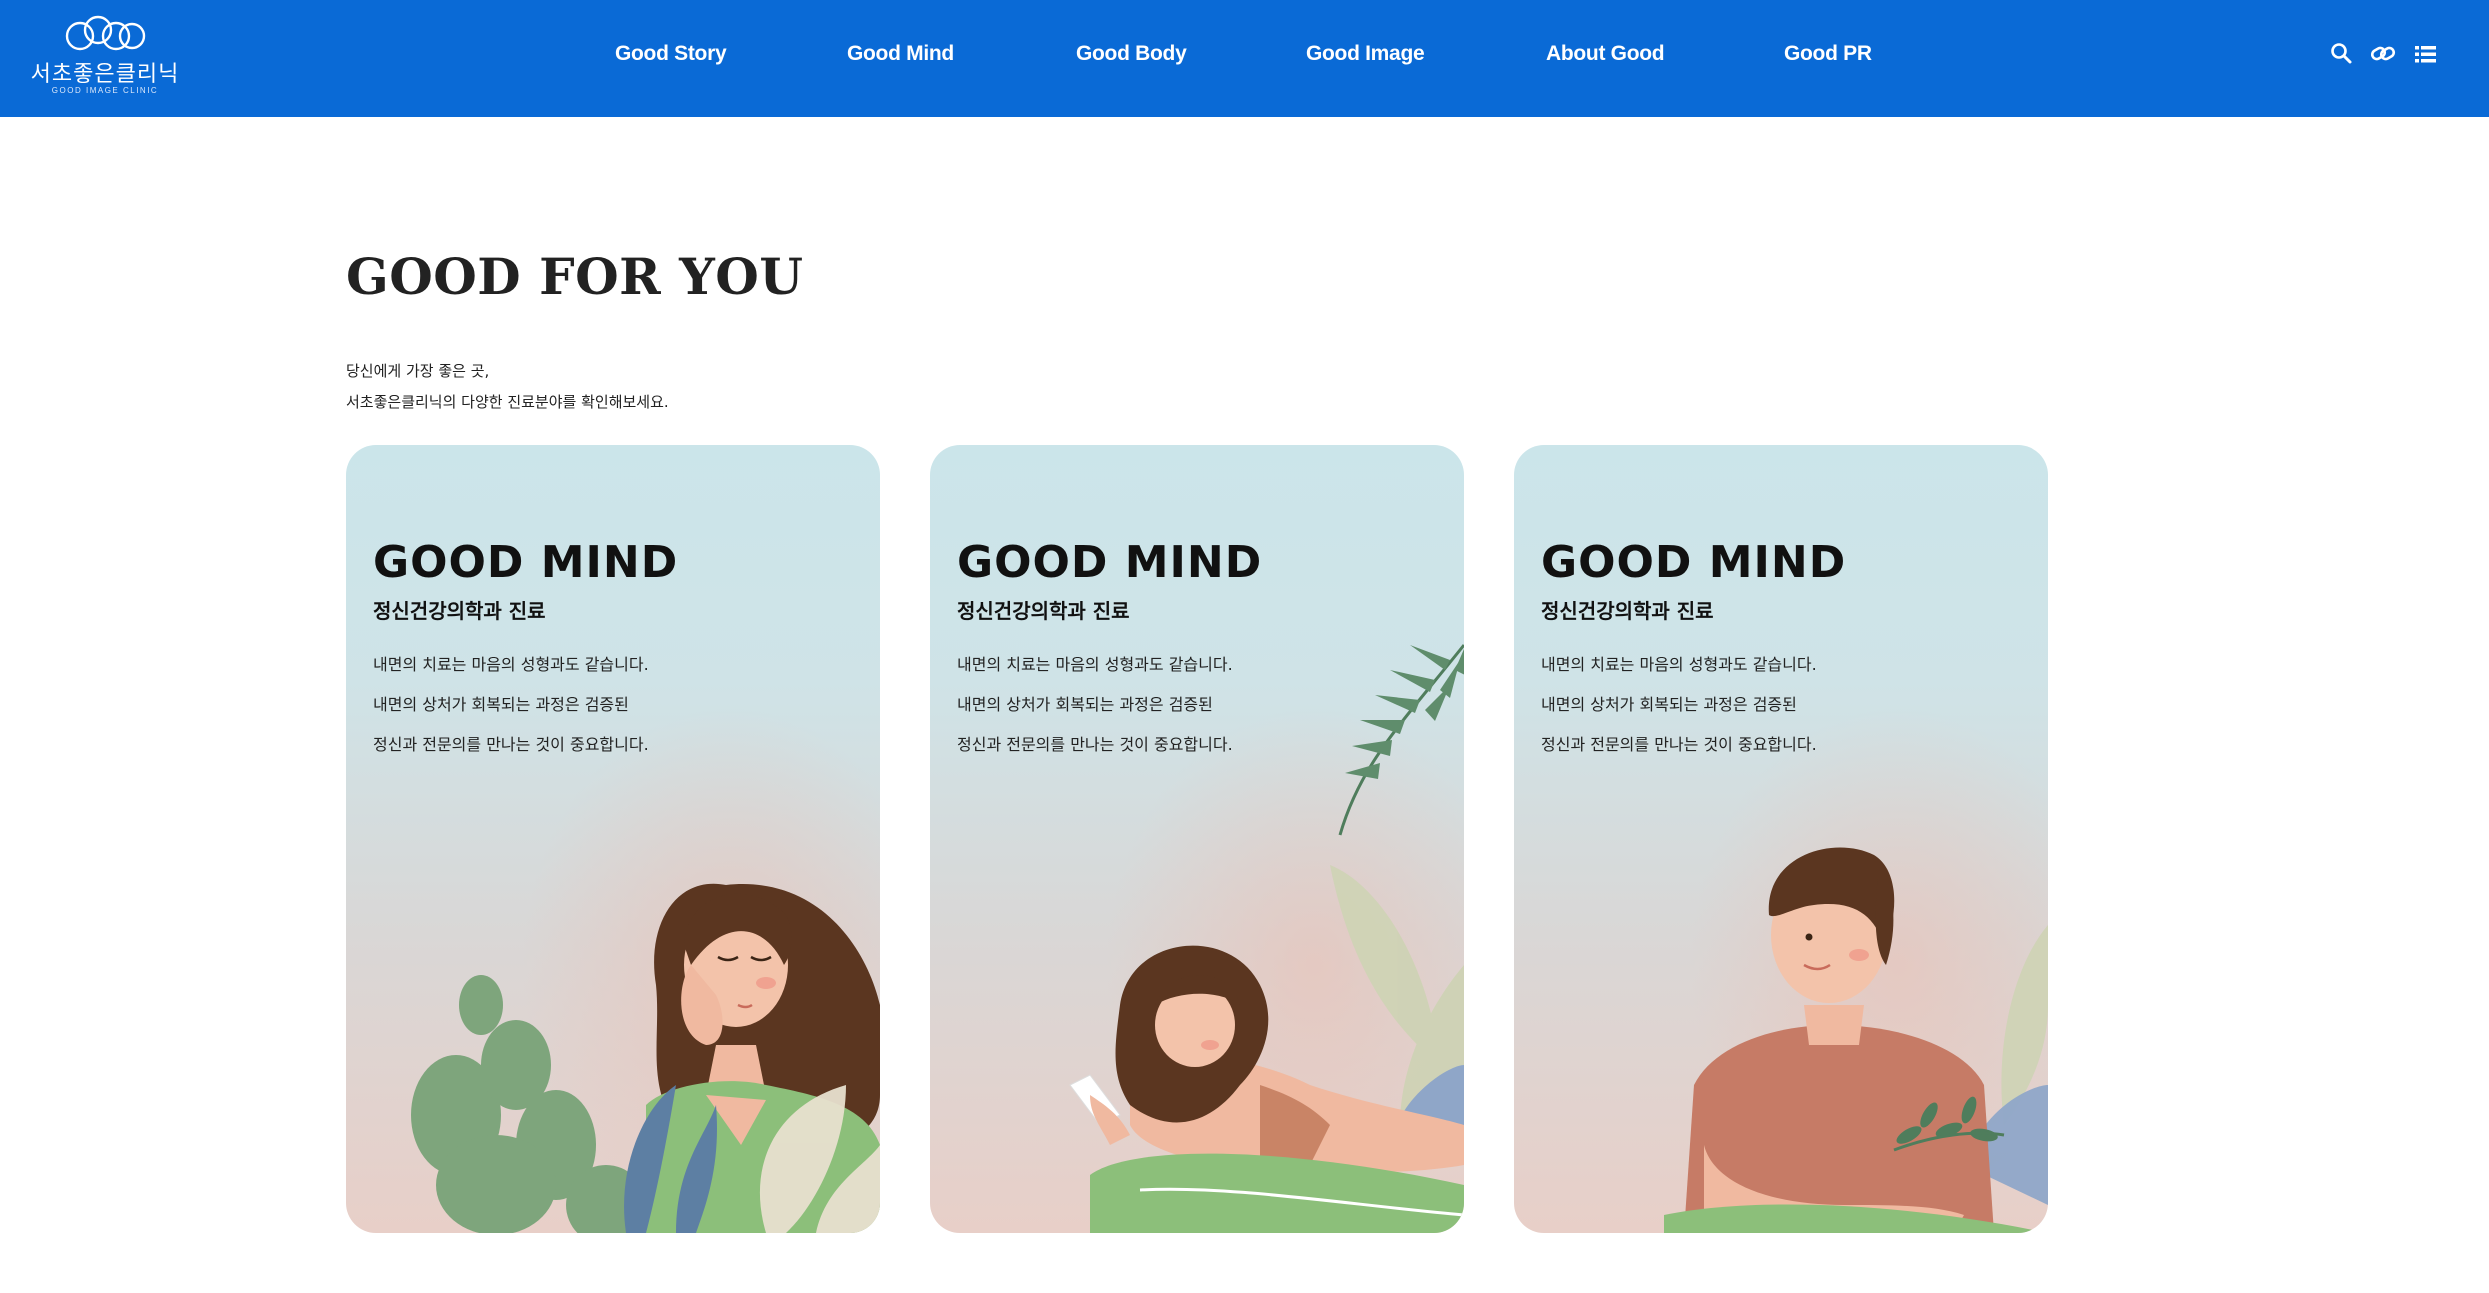 The image size is (2489, 1293). Describe the element at coordinates (575, 276) in the screenshot. I see `section-title: GOOD FOR YOU` at that location.